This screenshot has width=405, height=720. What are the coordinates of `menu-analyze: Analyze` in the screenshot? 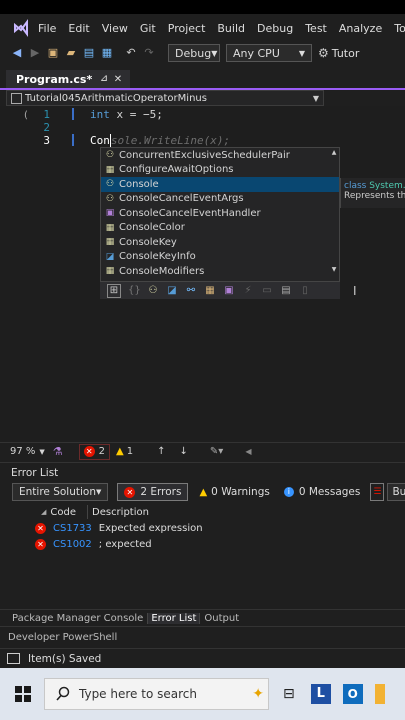 It's located at (360, 28).